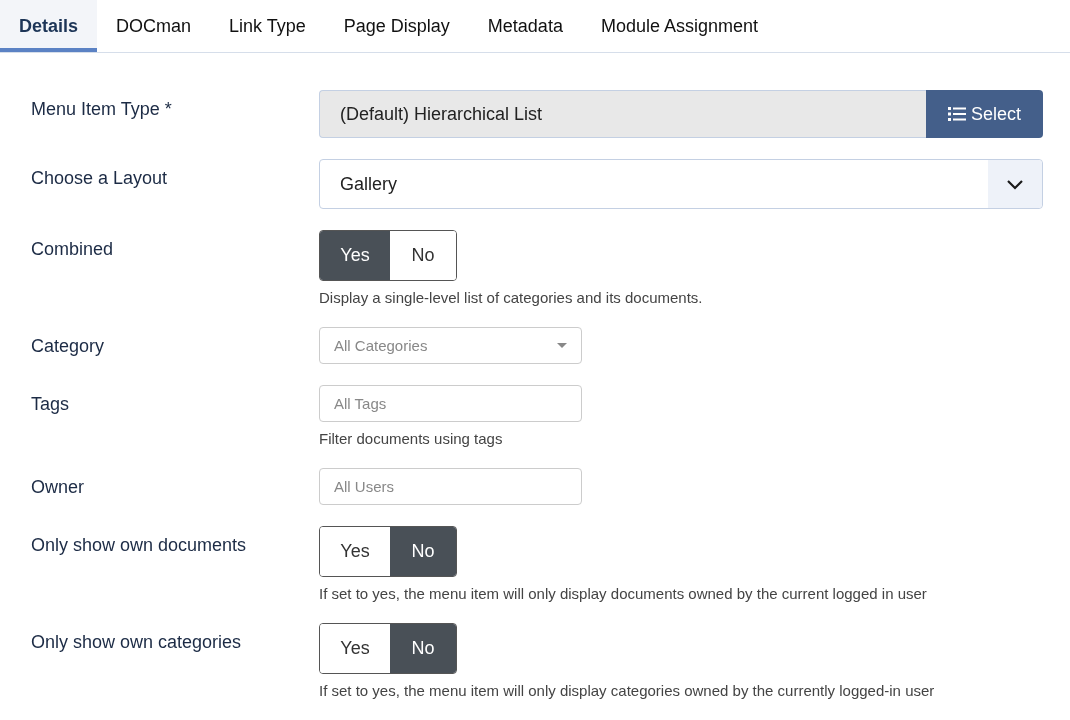 The width and height of the screenshot is (1070, 720). What do you see at coordinates (411, 438) in the screenshot?
I see `help-text: Filter documents using tags` at bounding box center [411, 438].